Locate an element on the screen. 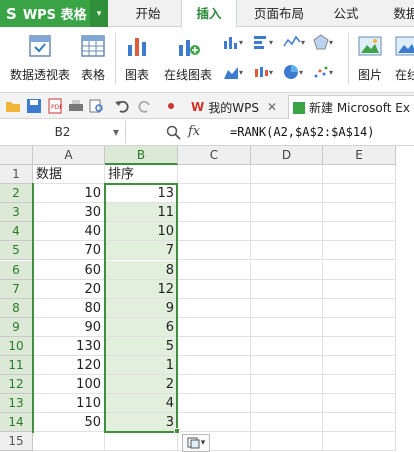  row-header-11: 11 is located at coordinates (16, 366).